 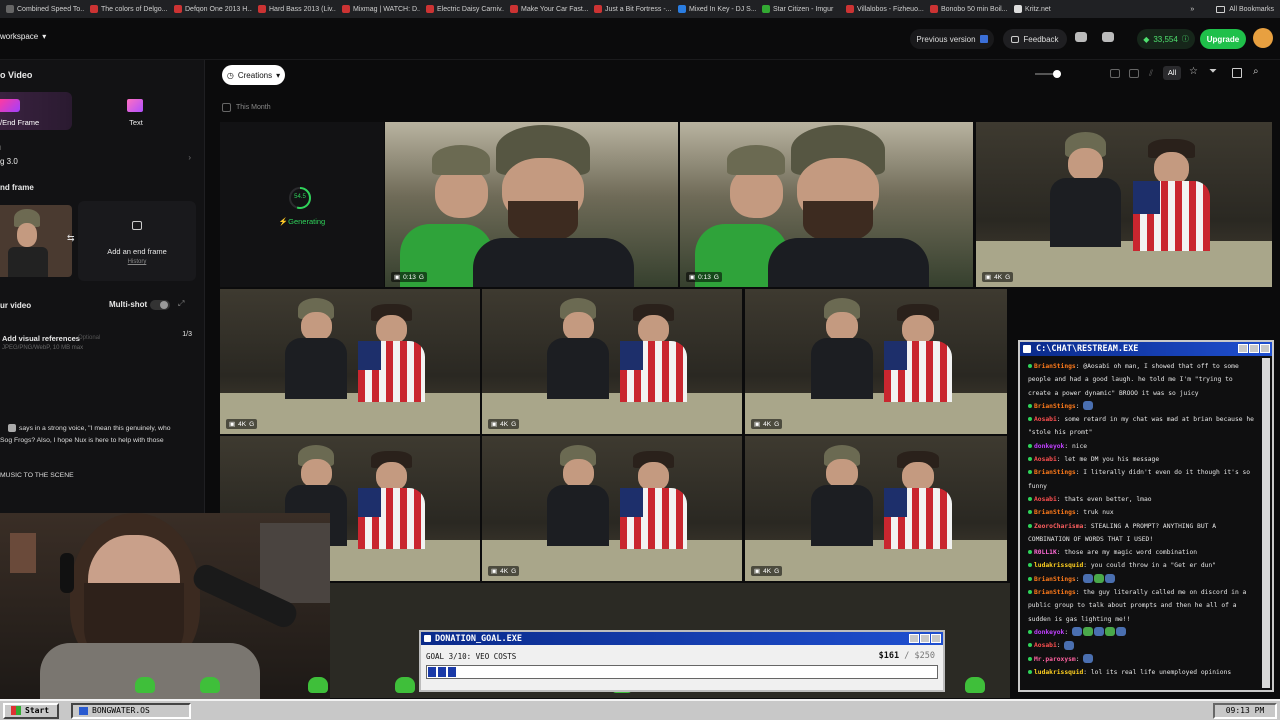 What do you see at coordinates (302, 204) in the screenshot?
I see `generating-tile: 54.5 ⚡Generating` at bounding box center [302, 204].